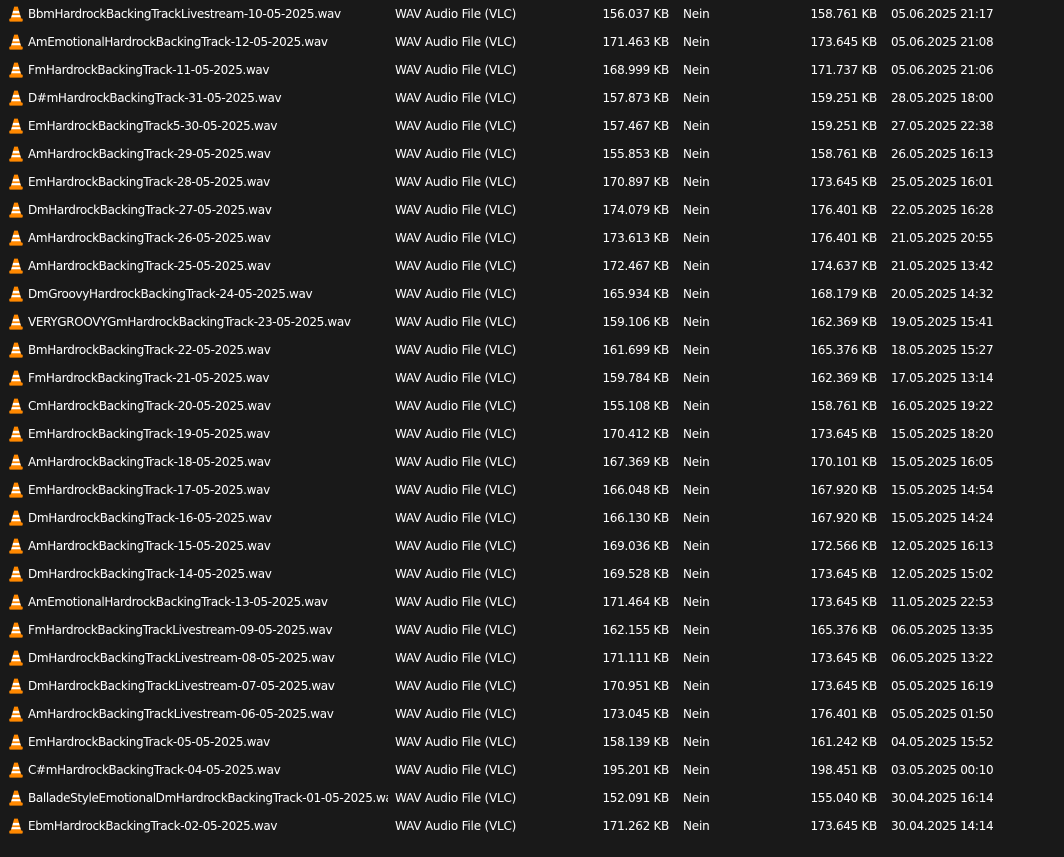 This screenshot has height=857, width=1064. Describe the element at coordinates (843, 630) in the screenshot. I see `file-original-size: 165.376 KB` at that location.